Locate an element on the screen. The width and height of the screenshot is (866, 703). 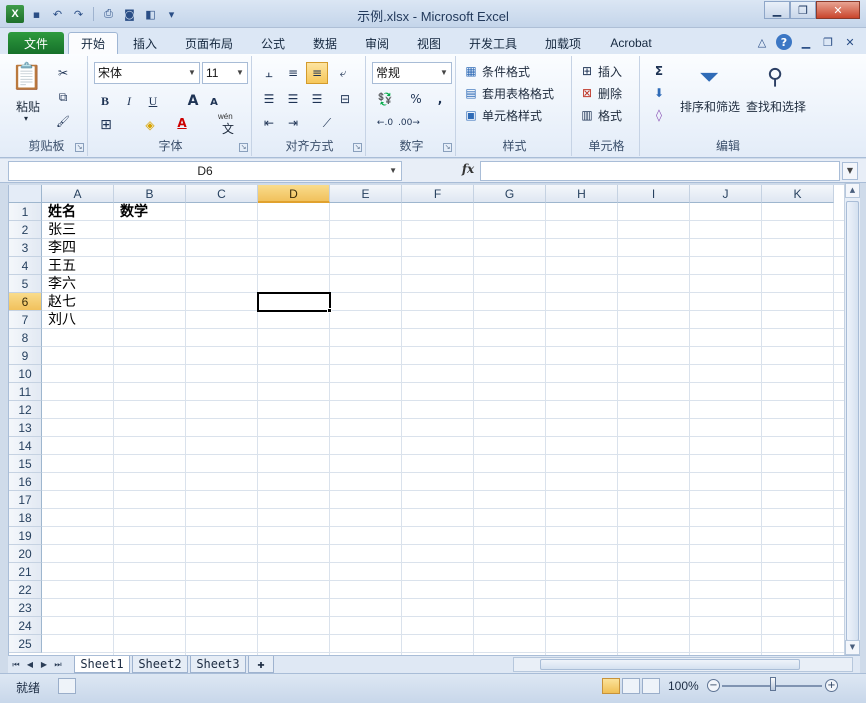
help-icon: ? is located at coordinates (784, 42).